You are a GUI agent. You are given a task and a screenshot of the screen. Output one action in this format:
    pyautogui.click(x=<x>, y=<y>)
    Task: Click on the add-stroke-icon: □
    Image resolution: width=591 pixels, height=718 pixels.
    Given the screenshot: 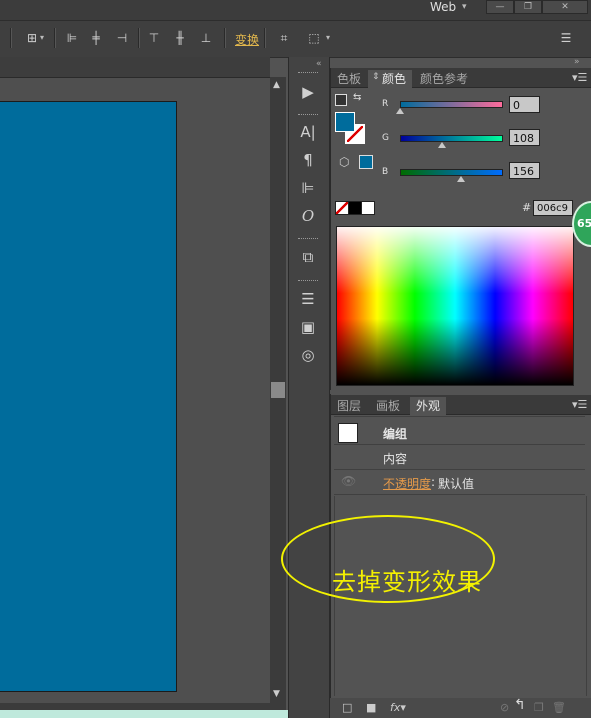 What is the action you would take?
    pyautogui.click(x=347, y=707)
    